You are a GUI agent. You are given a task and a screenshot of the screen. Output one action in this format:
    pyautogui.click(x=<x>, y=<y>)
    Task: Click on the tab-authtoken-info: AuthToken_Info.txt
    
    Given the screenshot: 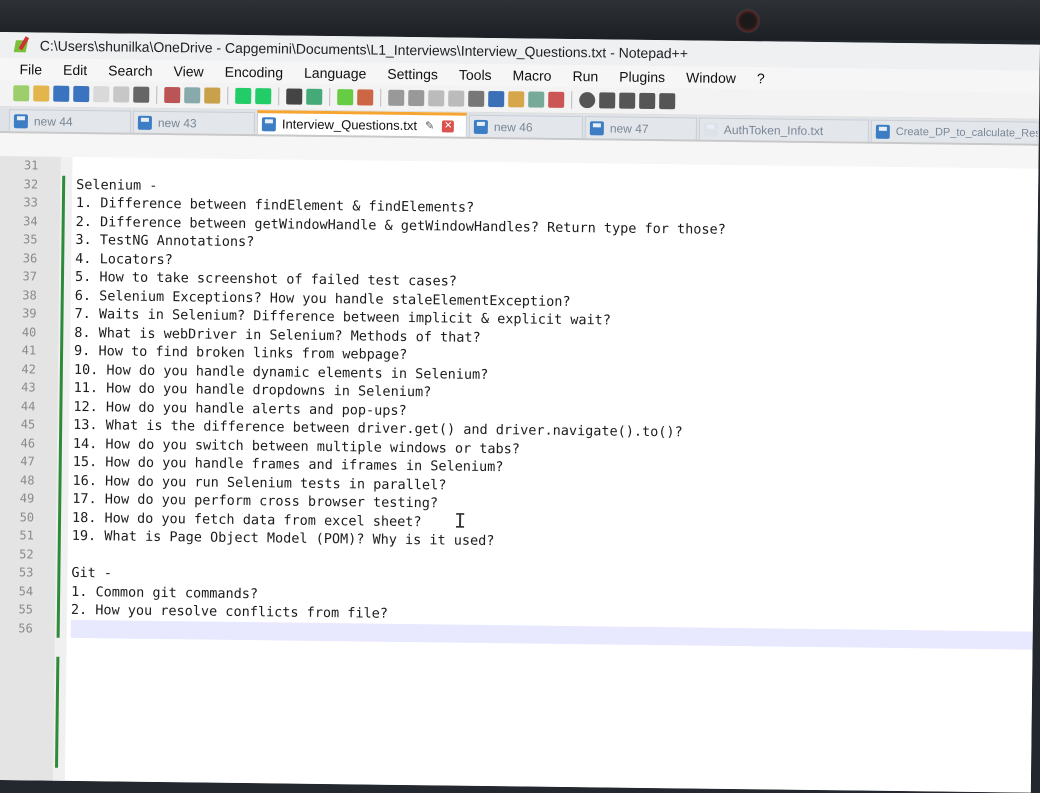 What is the action you would take?
    pyautogui.click(x=783, y=129)
    